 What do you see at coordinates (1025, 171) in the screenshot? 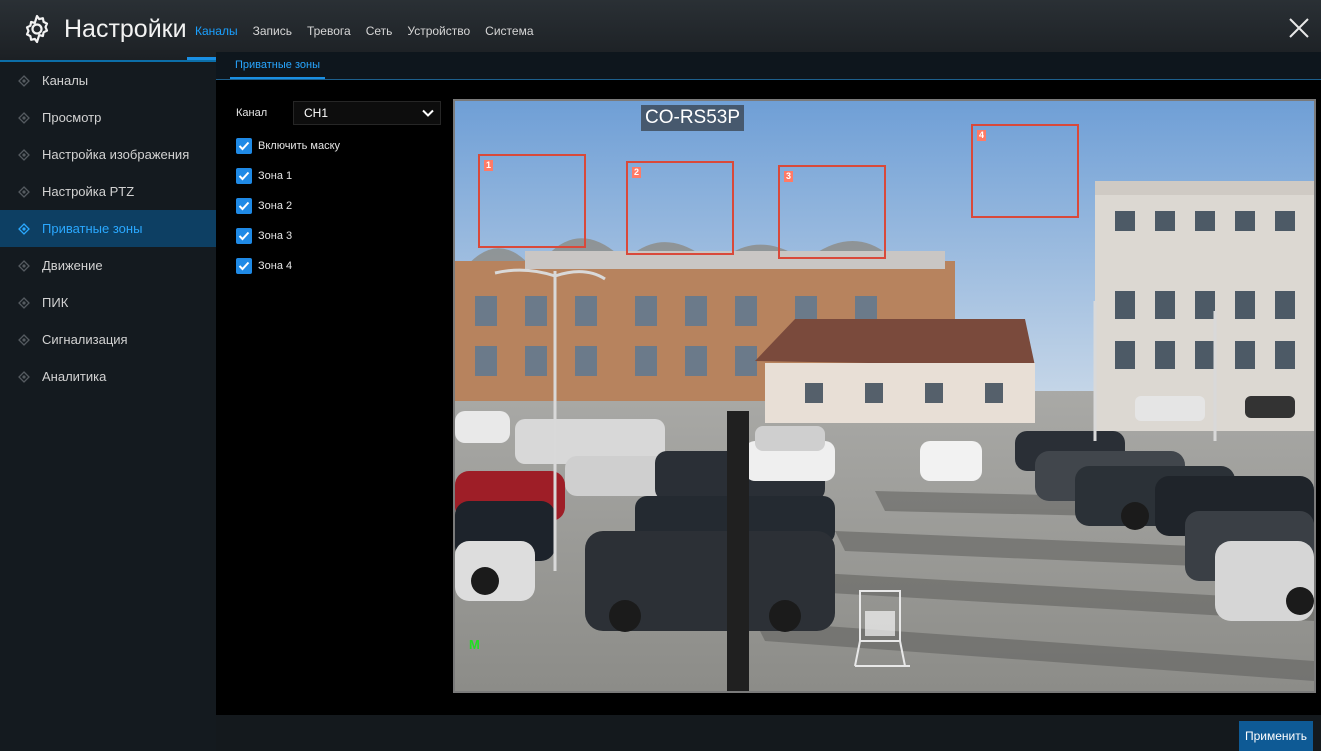
I see `privacy-zone-4: 4` at bounding box center [1025, 171].